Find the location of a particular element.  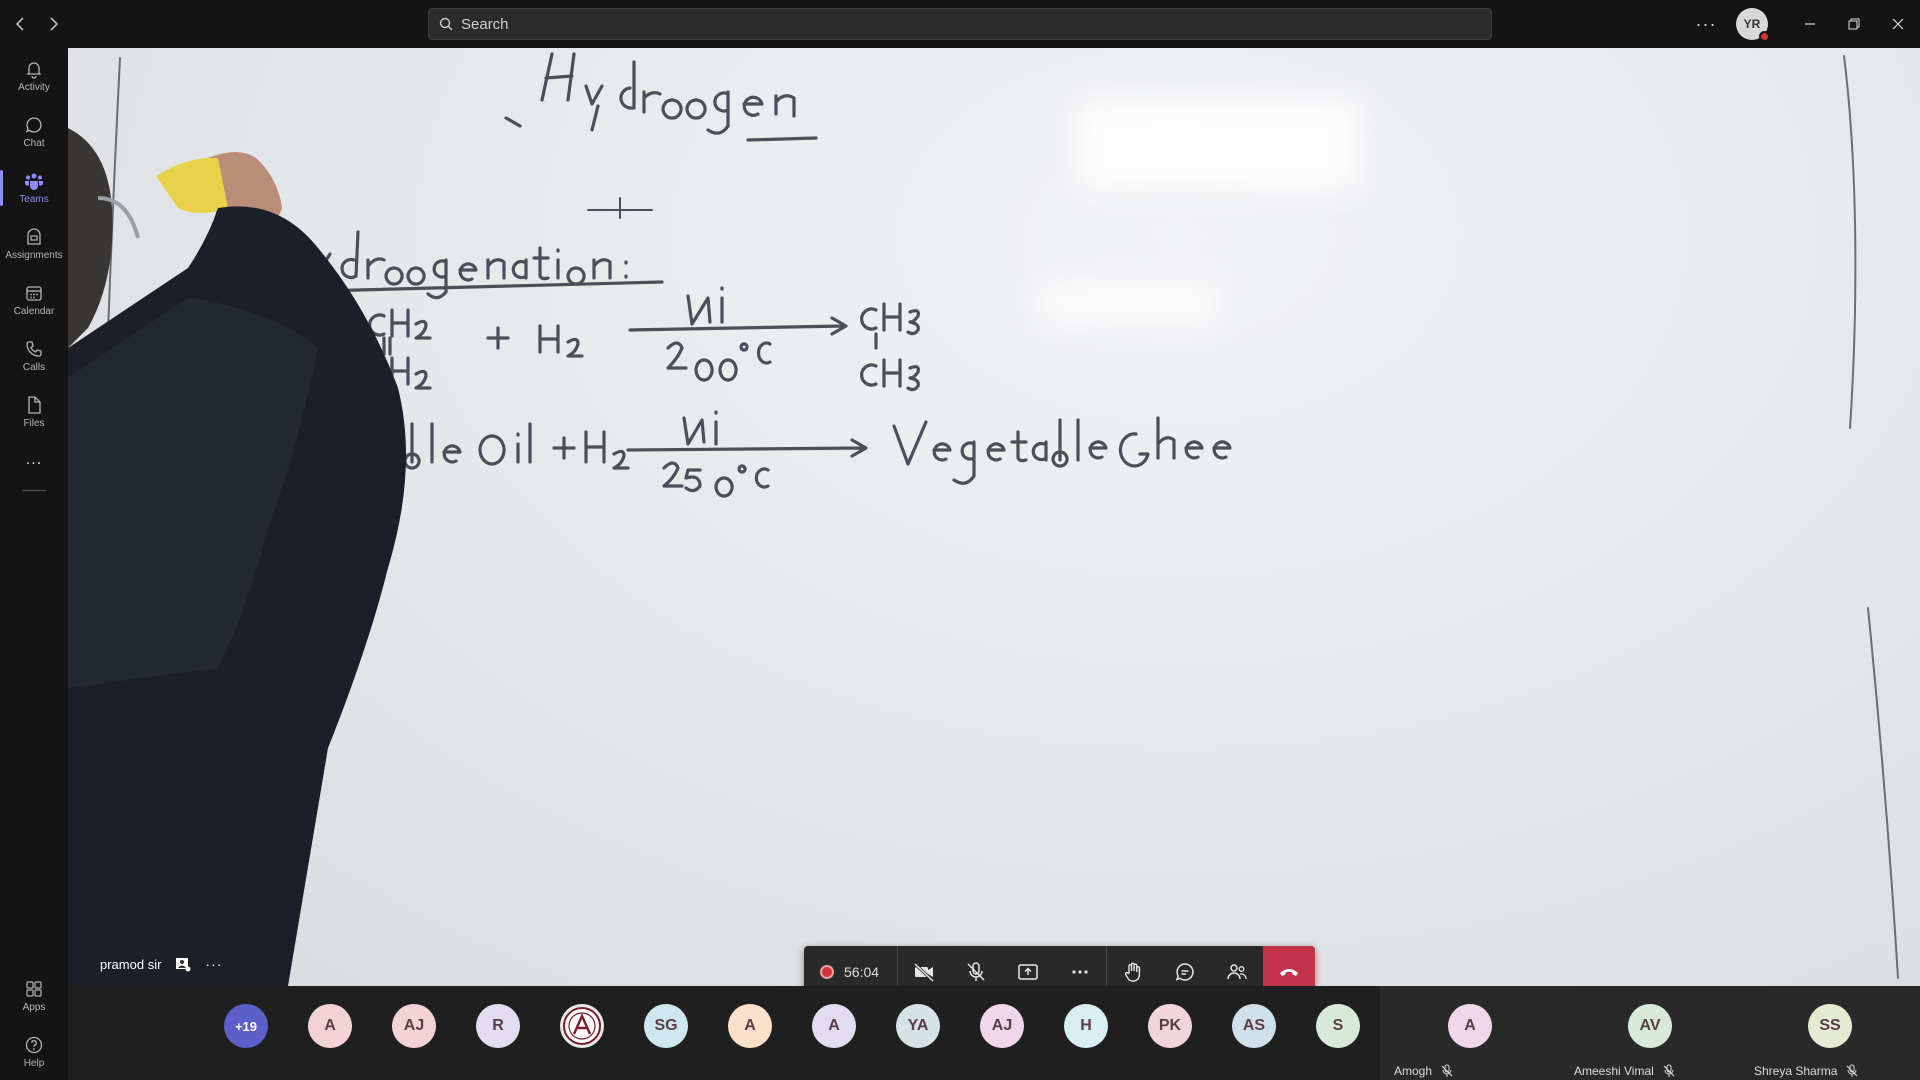

participant-initials: SG is located at coordinates (666, 1025).